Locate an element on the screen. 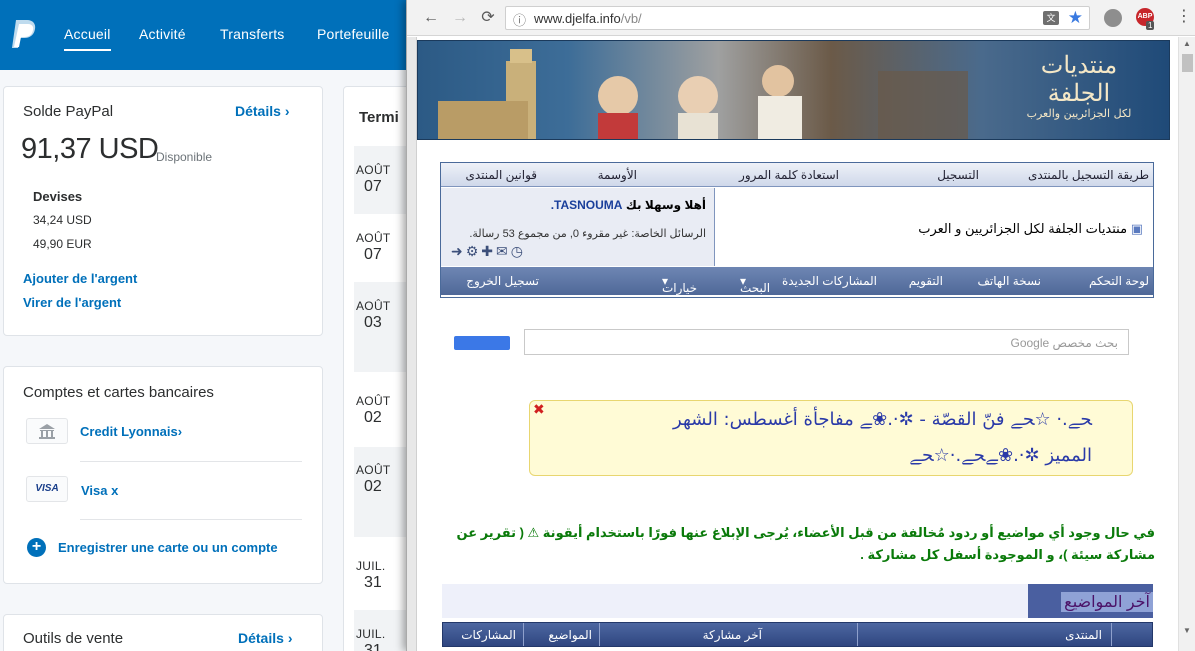  clock-icon: ◷ is located at coordinates (518, 251).